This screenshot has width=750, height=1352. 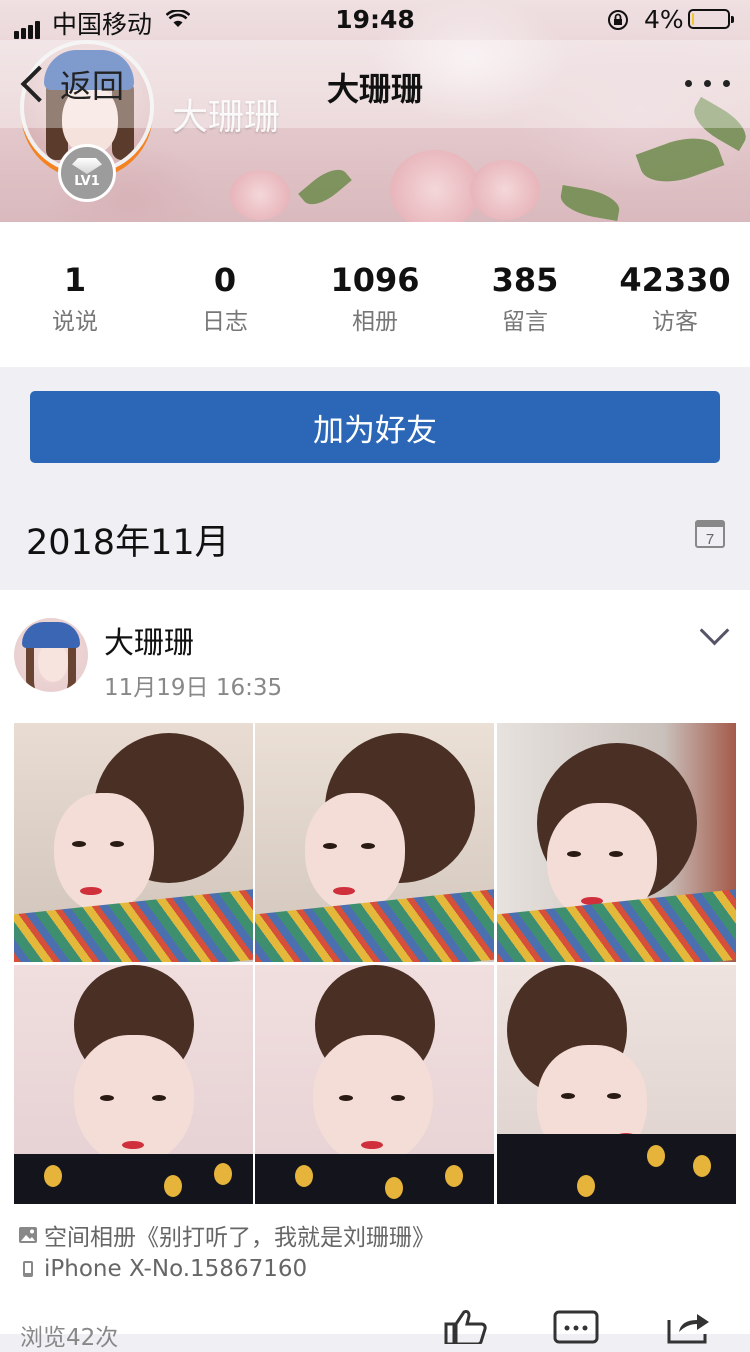 What do you see at coordinates (51, 655) in the screenshot?
I see `post-avatar` at bounding box center [51, 655].